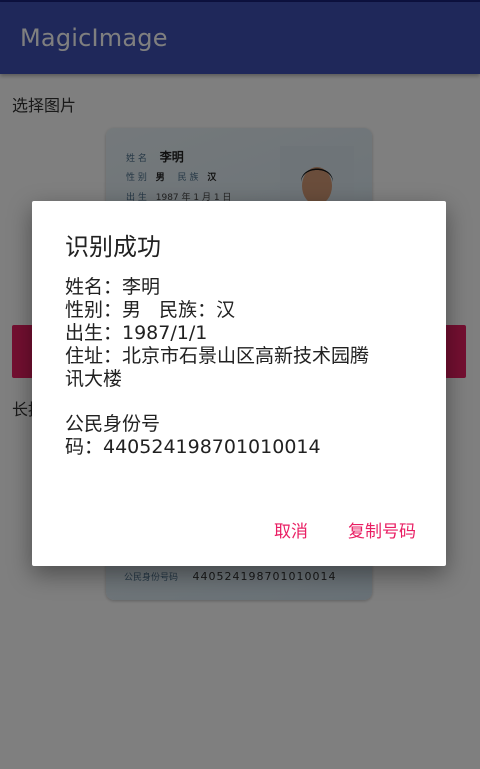 This screenshot has height=769, width=480. What do you see at coordinates (382, 529) in the screenshot?
I see `copy-number-button: 复制号码` at bounding box center [382, 529].